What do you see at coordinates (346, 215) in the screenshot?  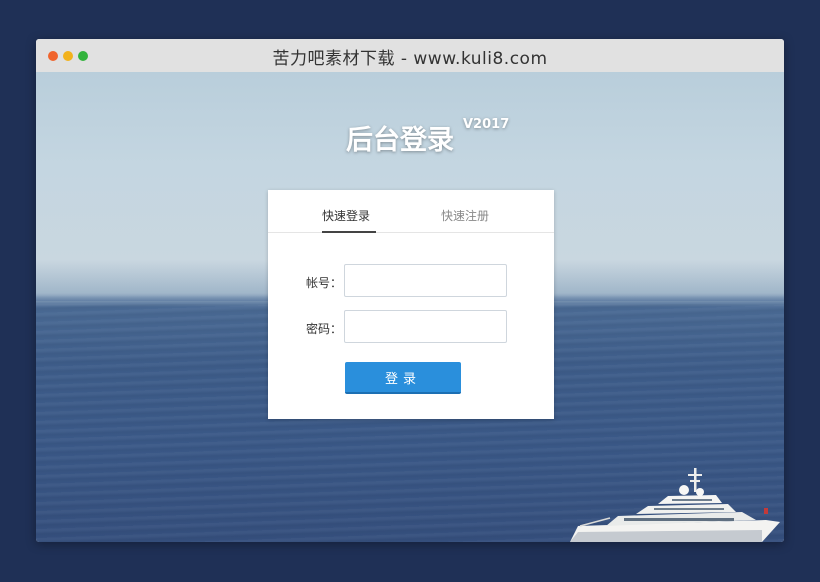 I see `tab-quick-login: 快速登录` at bounding box center [346, 215].